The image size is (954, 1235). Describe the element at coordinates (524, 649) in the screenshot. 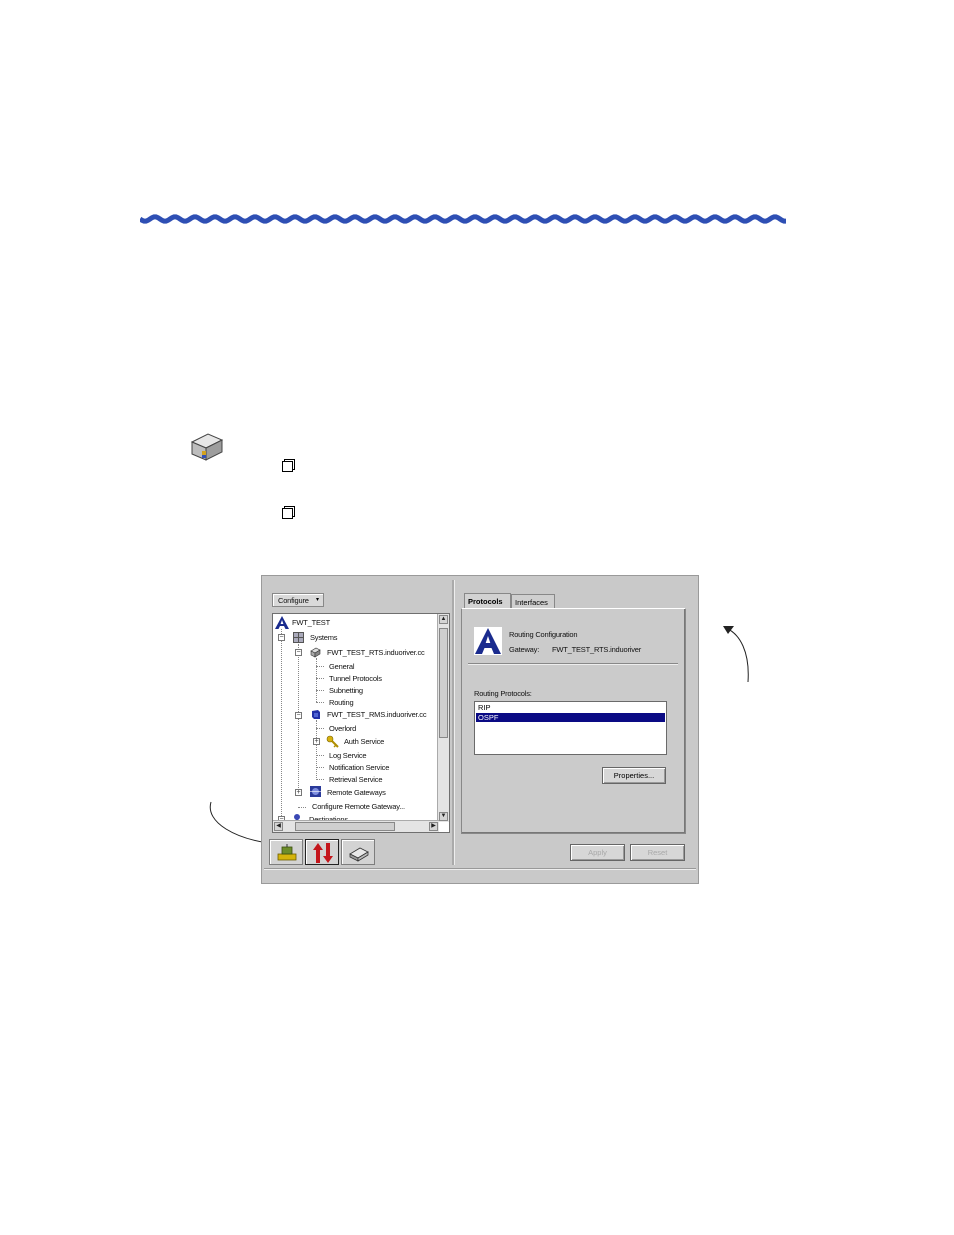

I see `gateway-label: Gateway:` at that location.